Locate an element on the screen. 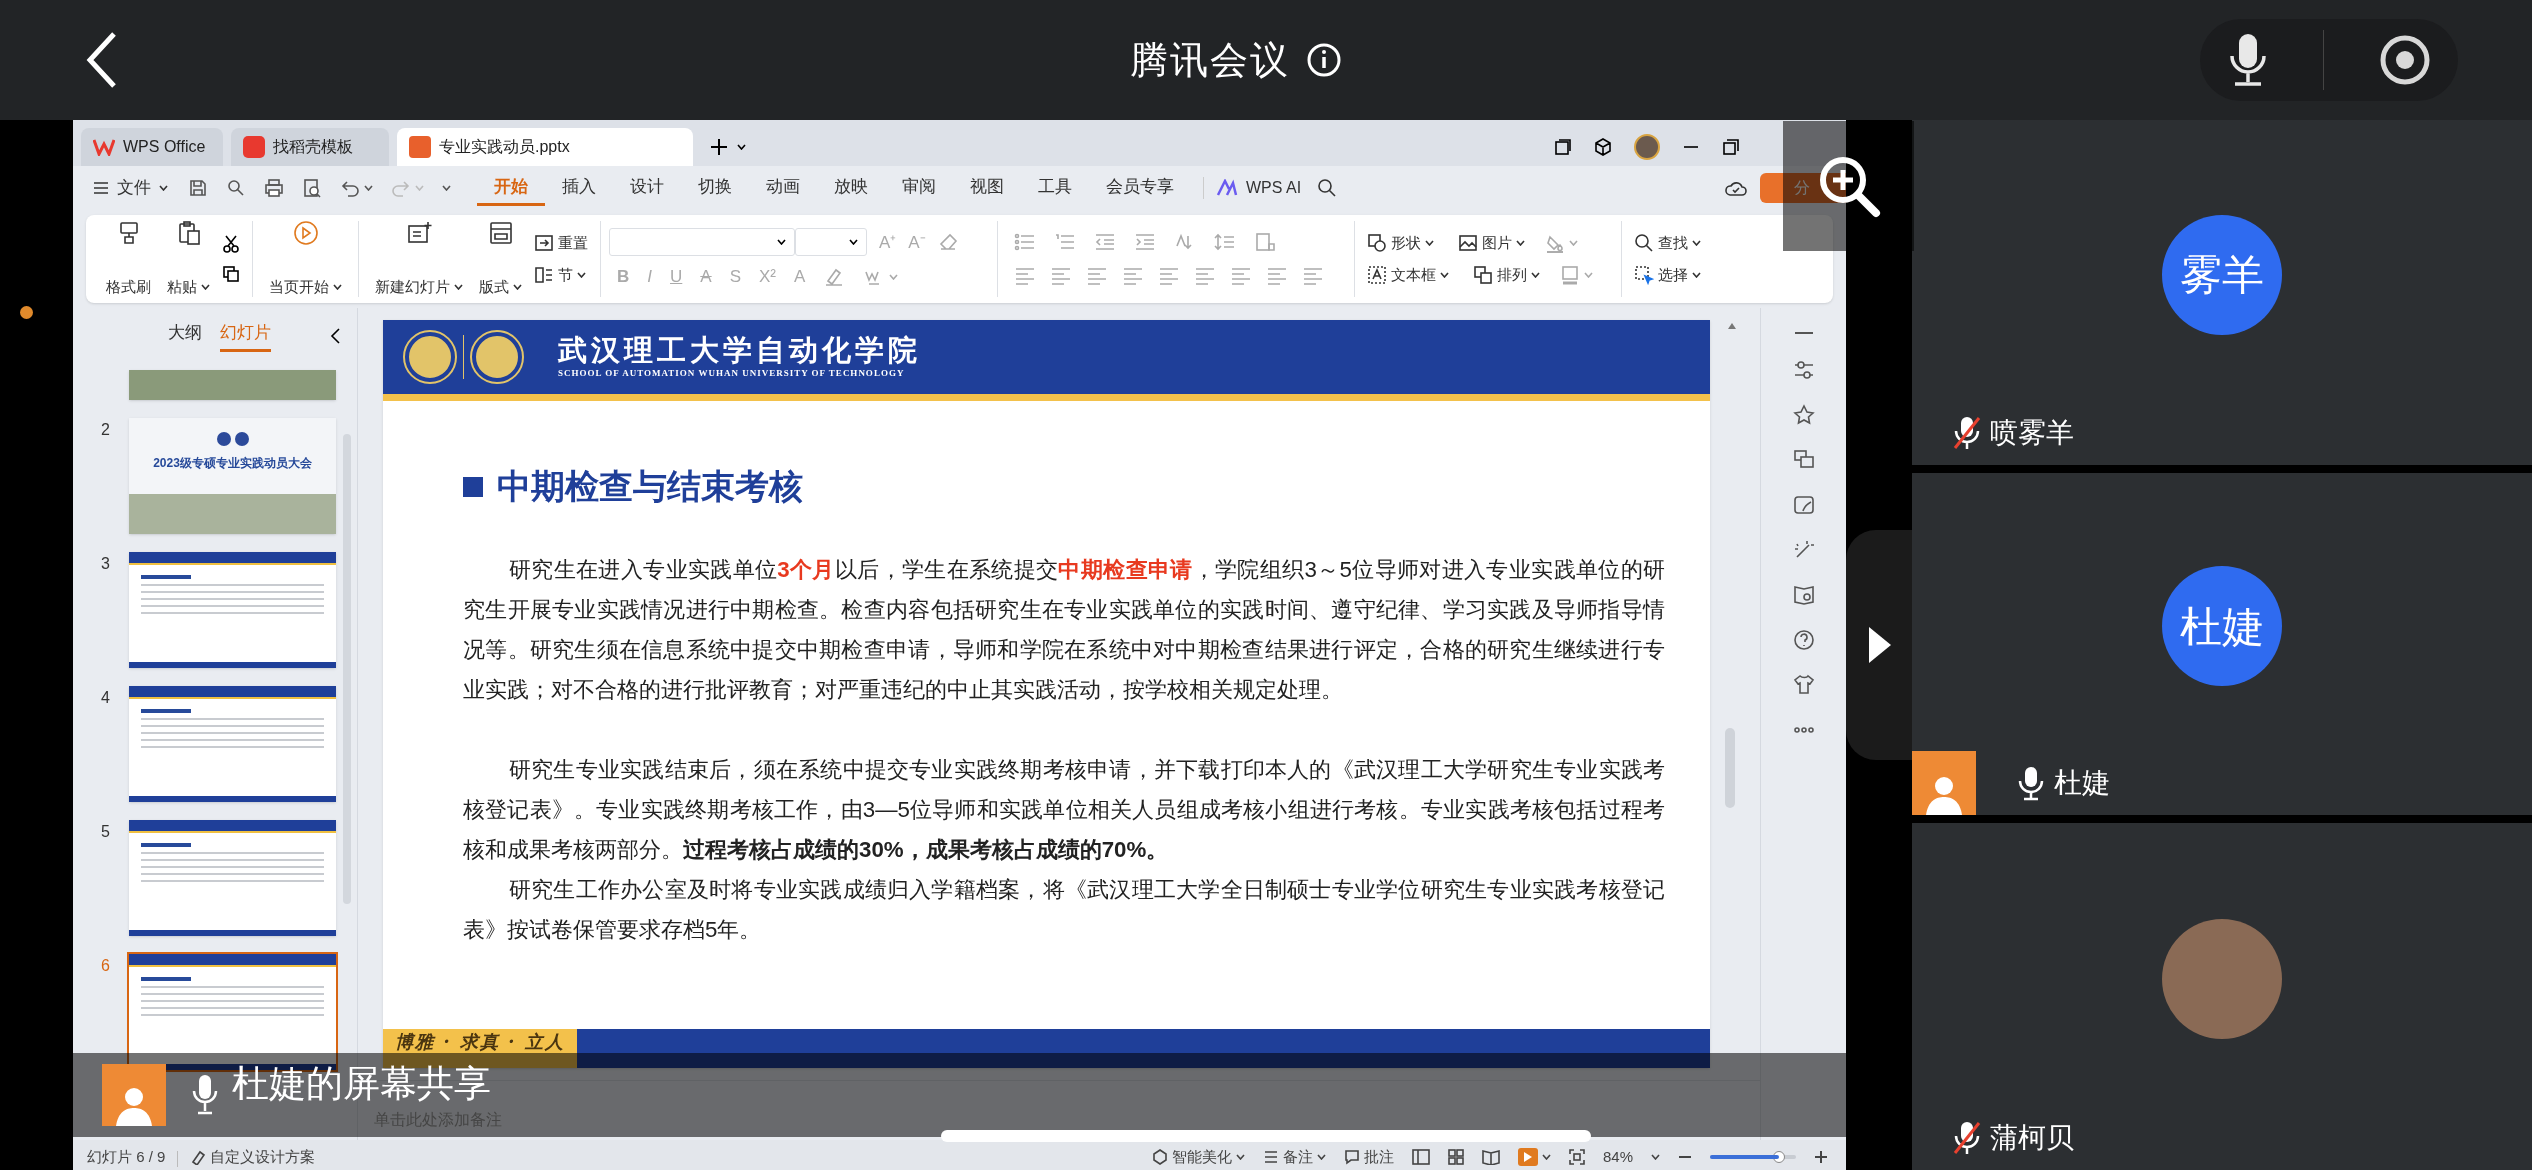 The width and height of the screenshot is (2532, 1170). file-menu: 文件 is located at coordinates (130, 188).